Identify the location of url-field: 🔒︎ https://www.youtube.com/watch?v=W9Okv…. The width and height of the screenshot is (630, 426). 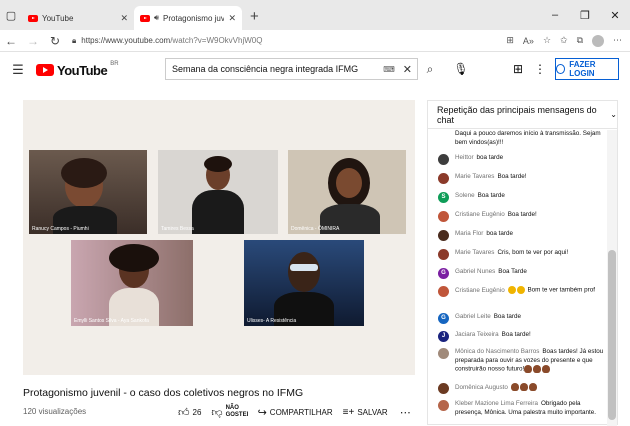
(289, 41).